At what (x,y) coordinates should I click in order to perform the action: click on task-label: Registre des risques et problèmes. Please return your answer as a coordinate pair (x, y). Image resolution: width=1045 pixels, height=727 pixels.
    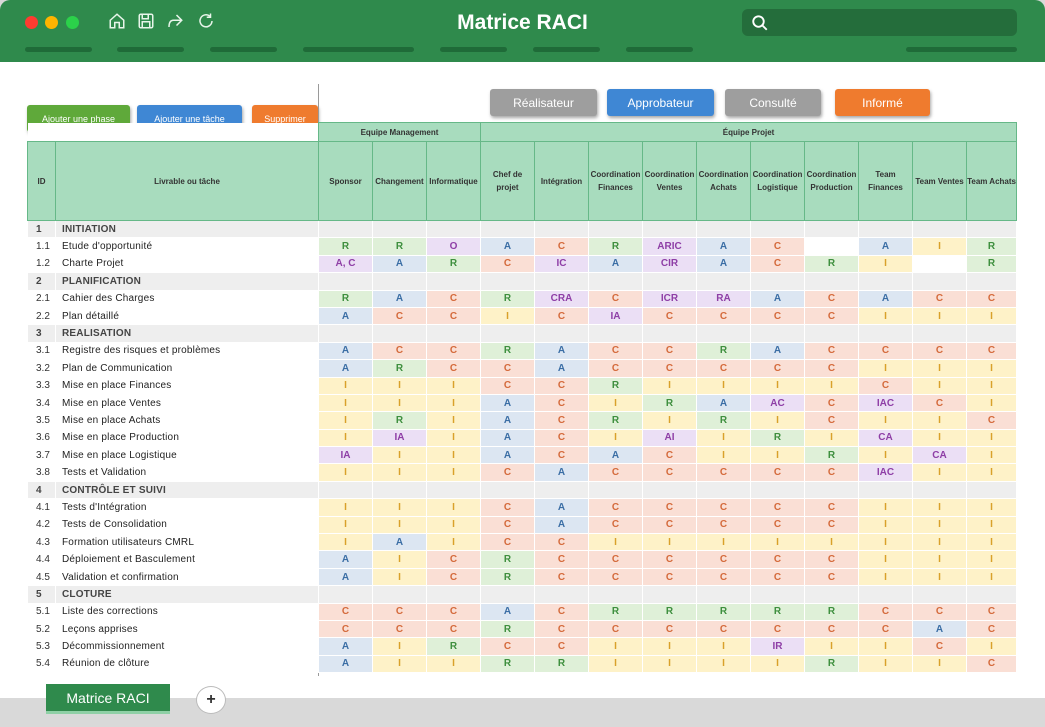
    Looking at the image, I should click on (187, 351).